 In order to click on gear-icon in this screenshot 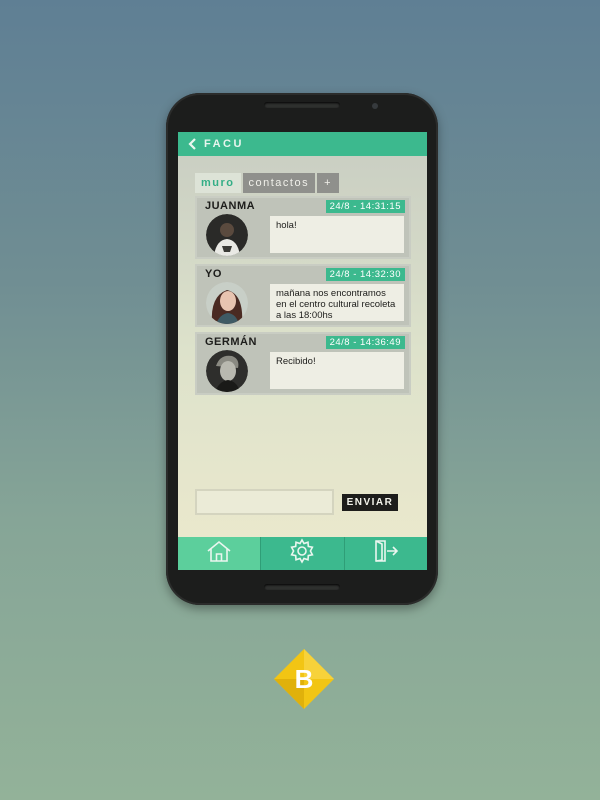, I will do `click(302, 553)`.